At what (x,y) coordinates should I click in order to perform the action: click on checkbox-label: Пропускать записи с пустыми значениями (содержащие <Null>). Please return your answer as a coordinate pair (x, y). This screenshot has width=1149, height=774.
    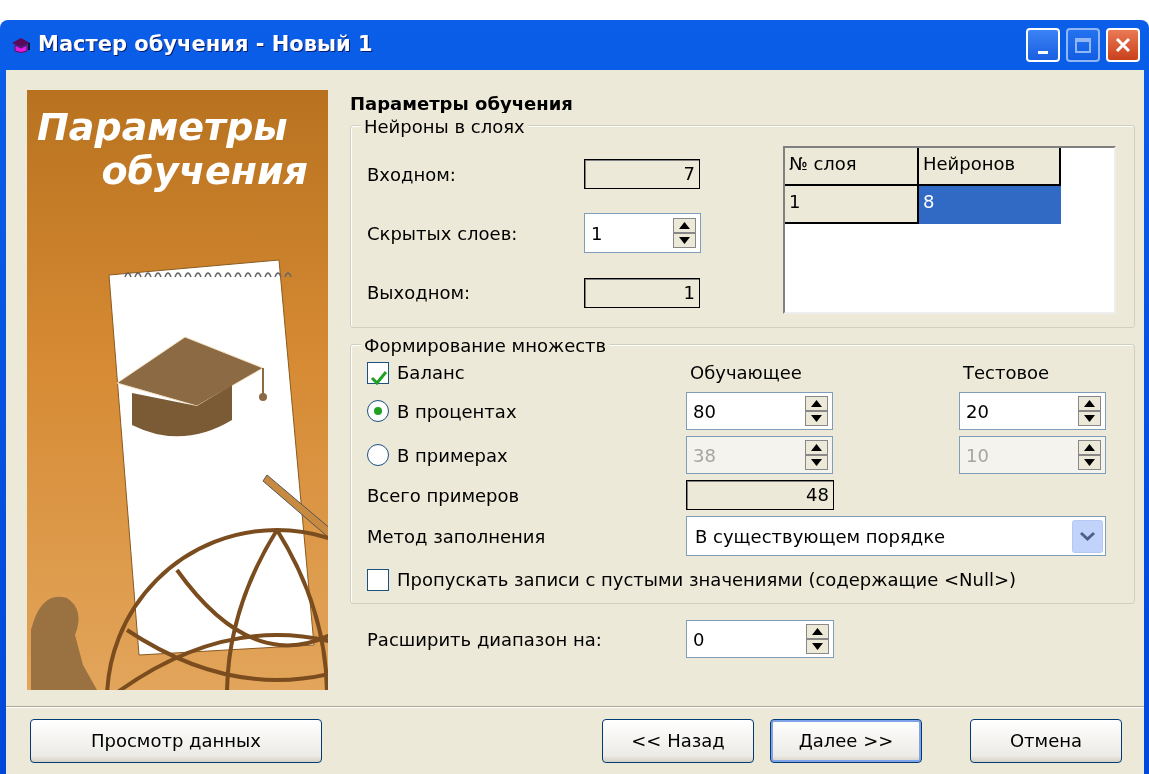
    Looking at the image, I should click on (707, 580).